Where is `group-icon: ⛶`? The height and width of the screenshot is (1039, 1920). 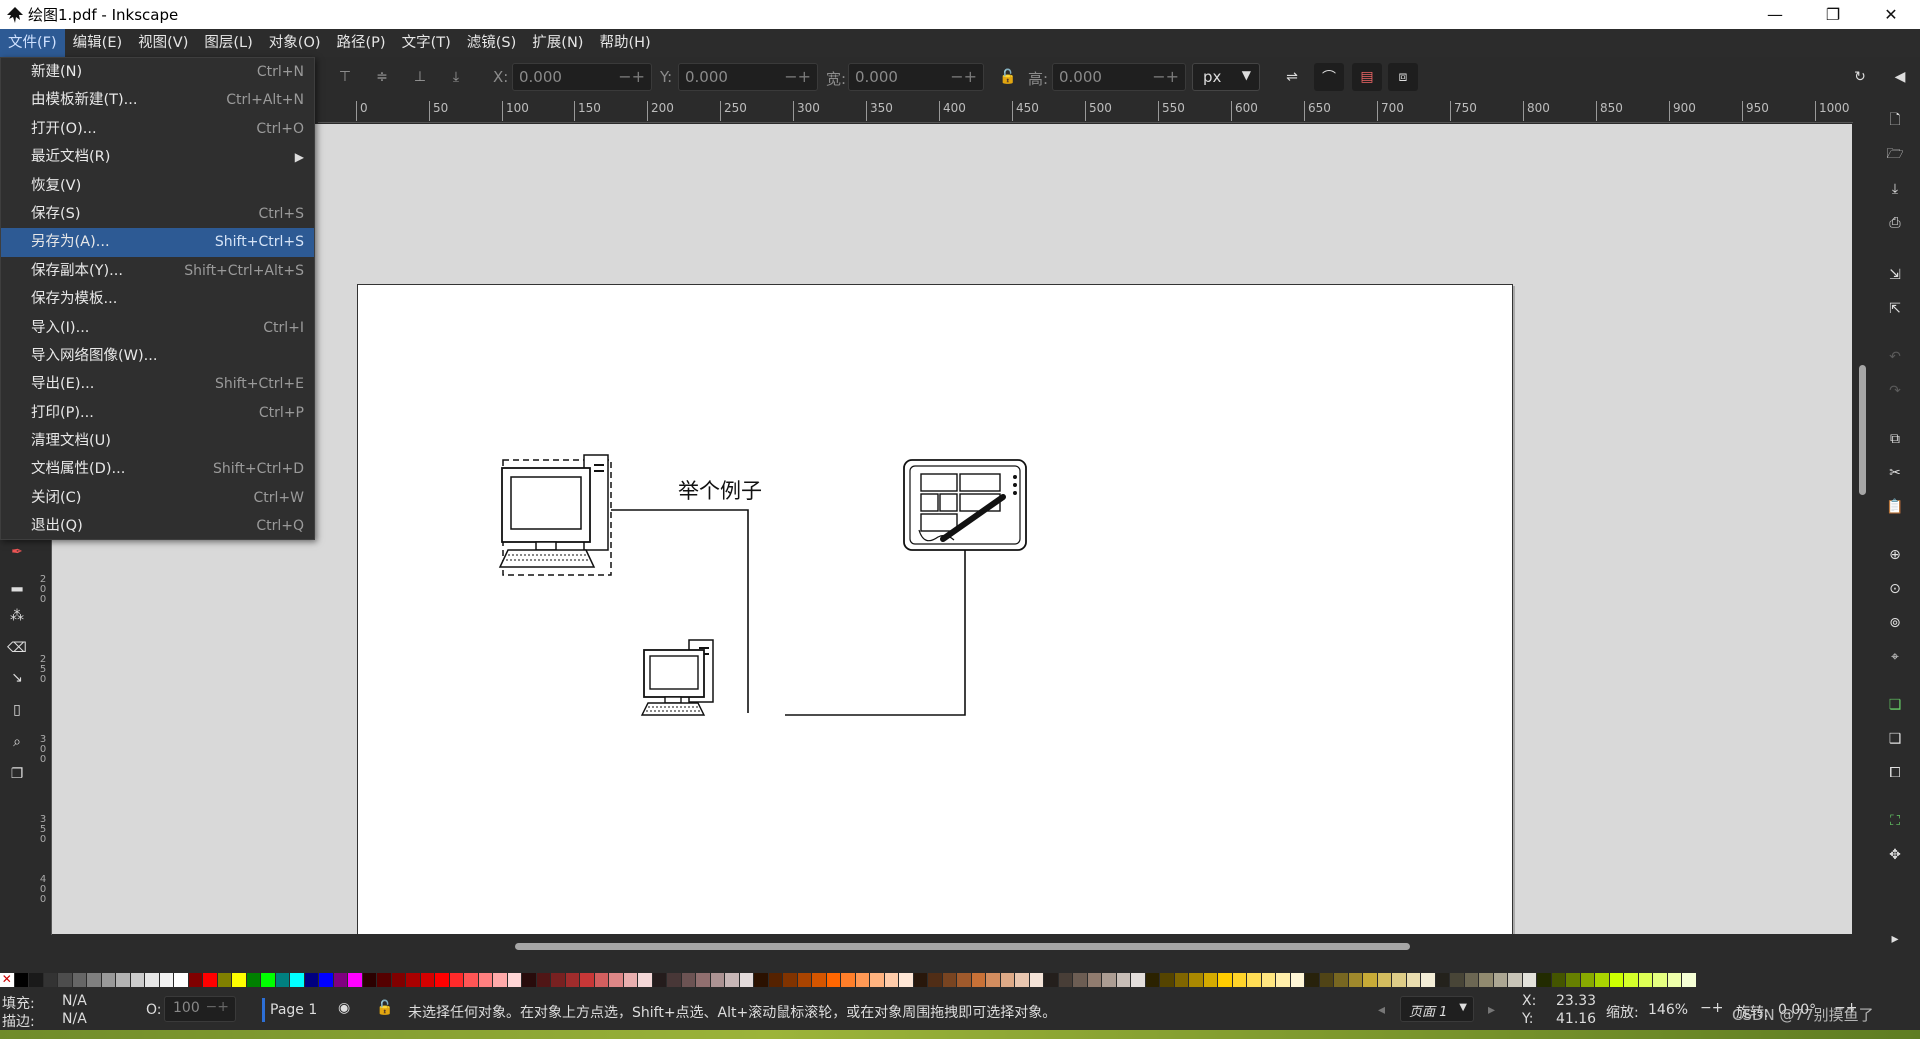
group-icon: ⛶ is located at coordinates (1895, 821).